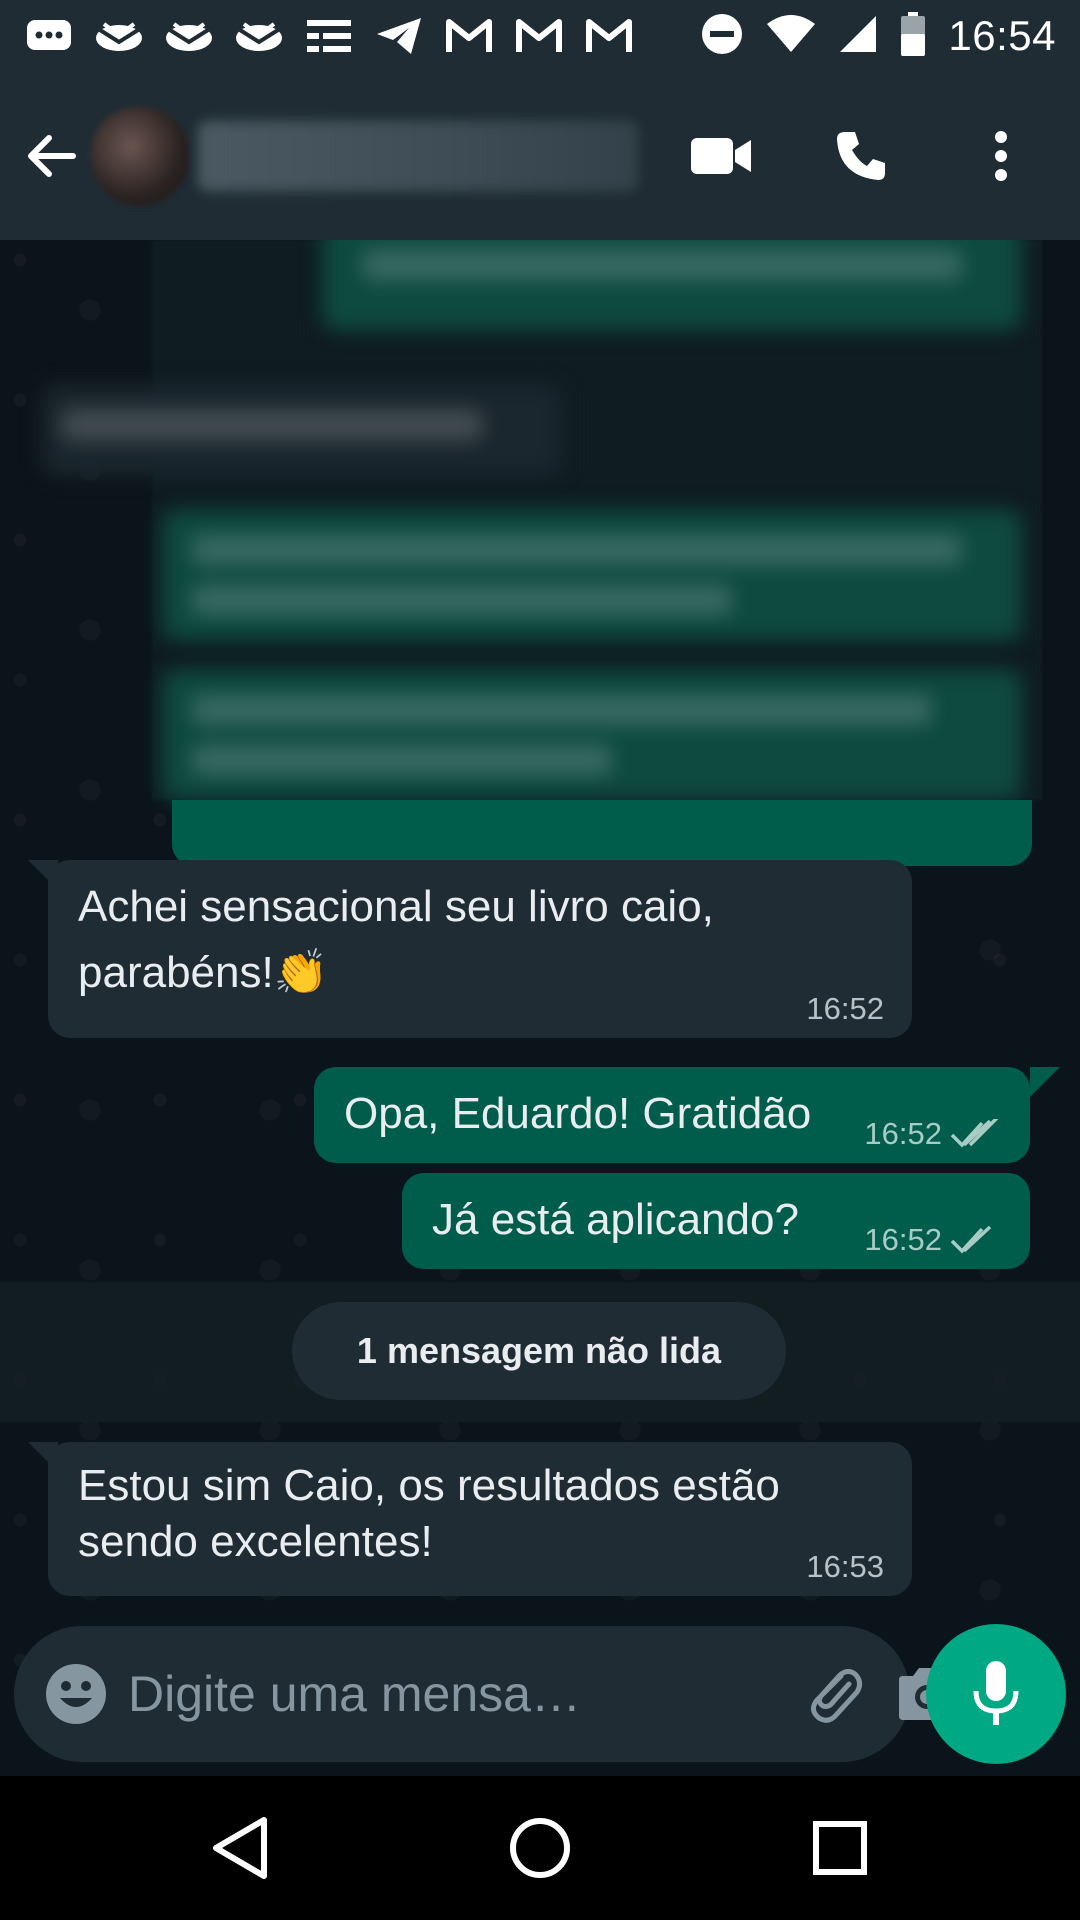 The width and height of the screenshot is (1080, 1920). Describe the element at coordinates (399, 36) in the screenshot. I see `telegram-icon` at that location.